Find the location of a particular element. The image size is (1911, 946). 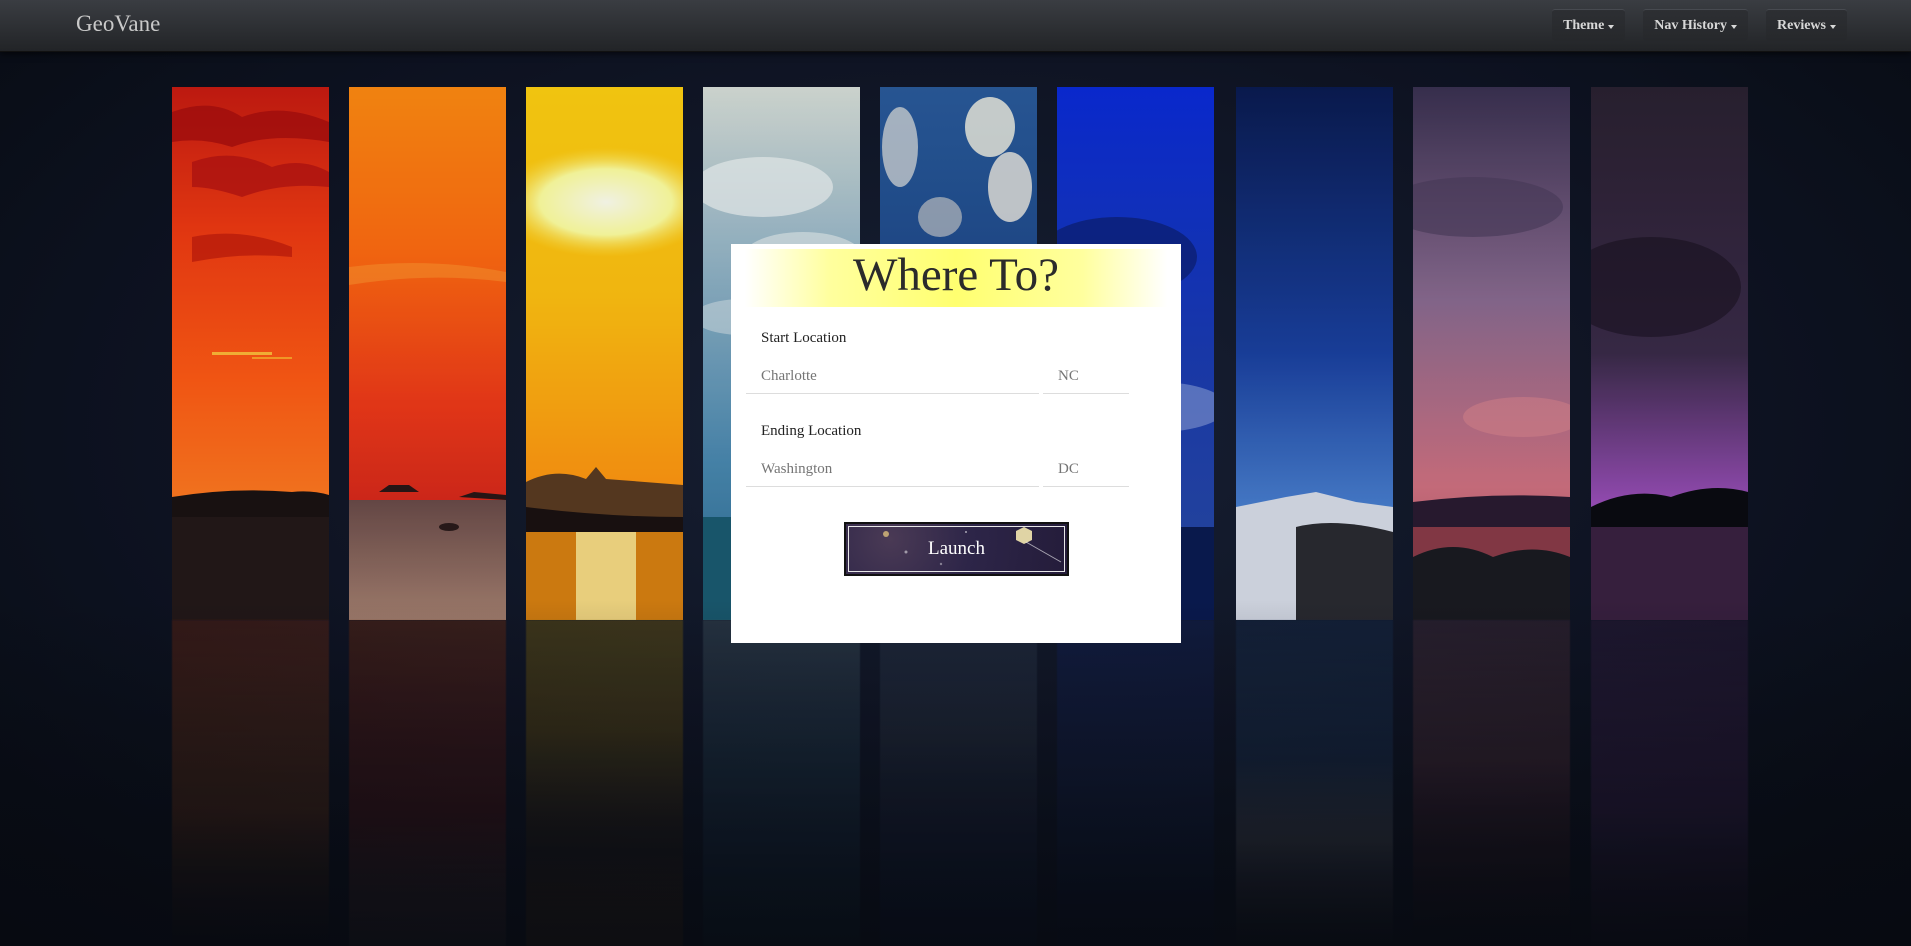

start-location-label: Start Location is located at coordinates (804, 338).